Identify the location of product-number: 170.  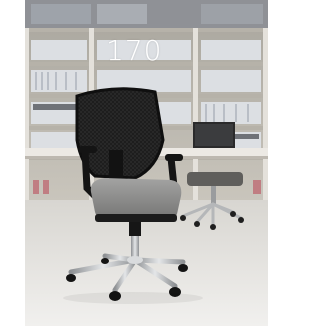
(134, 50).